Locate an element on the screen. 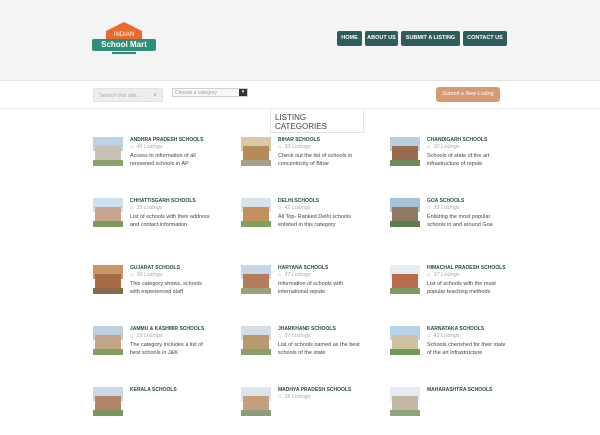 The height and width of the screenshot is (435, 600). listing-name: MADHYA PRADESH SCHOOLS is located at coordinates (314, 390).